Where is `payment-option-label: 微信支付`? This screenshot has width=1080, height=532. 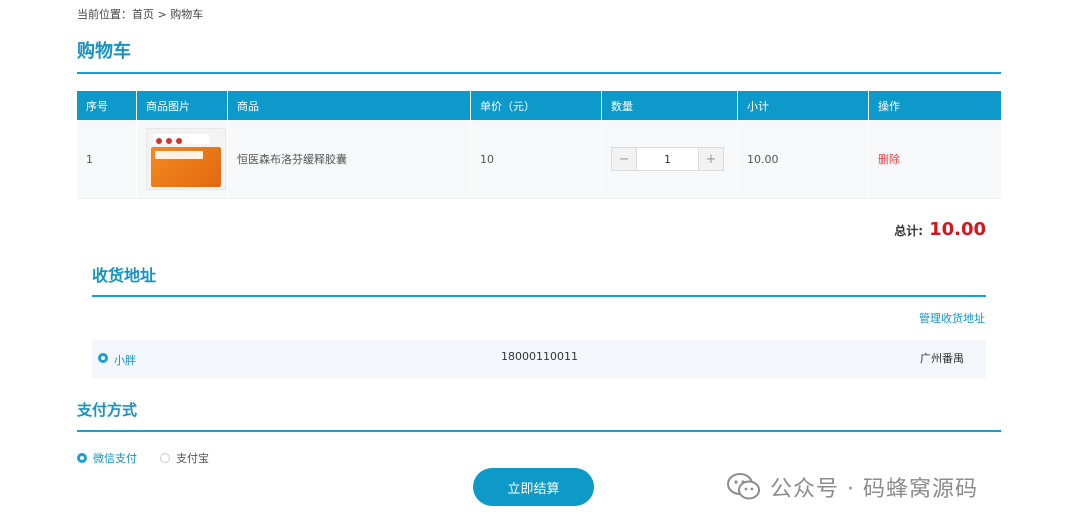 payment-option-label: 微信支付 is located at coordinates (115, 458).